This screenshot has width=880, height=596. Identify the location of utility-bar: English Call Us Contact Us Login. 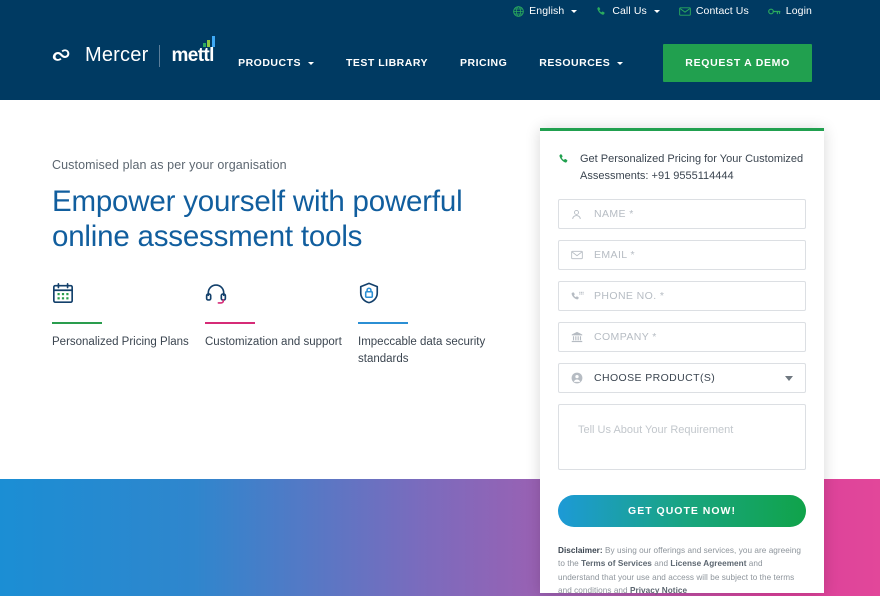
(662, 11).